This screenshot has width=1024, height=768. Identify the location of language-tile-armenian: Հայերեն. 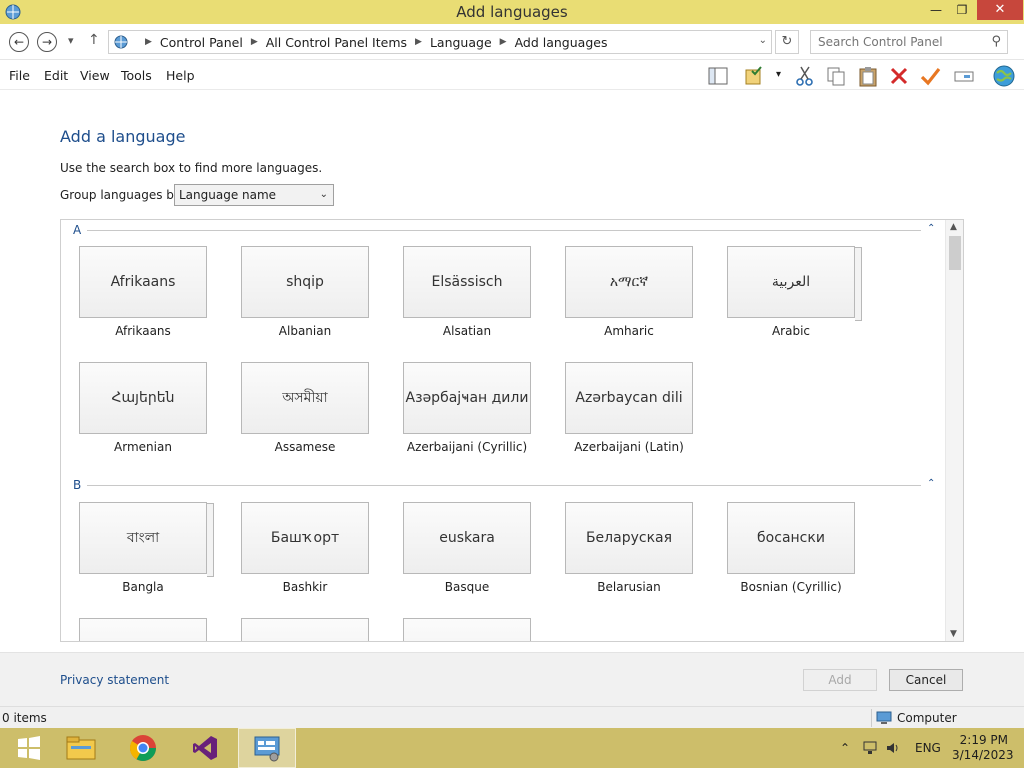
(143, 398).